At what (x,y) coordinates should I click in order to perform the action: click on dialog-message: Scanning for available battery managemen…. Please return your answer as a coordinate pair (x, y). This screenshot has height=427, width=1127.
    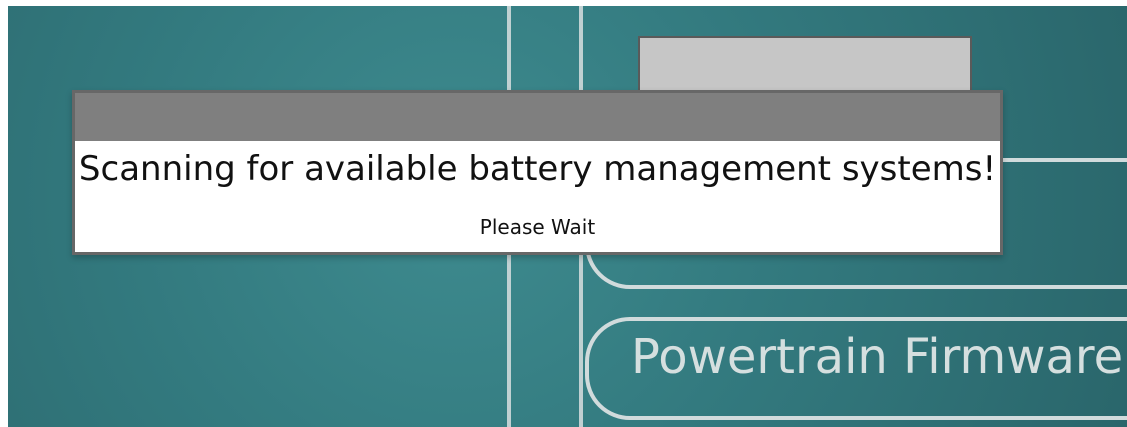
    Looking at the image, I should click on (537, 169).